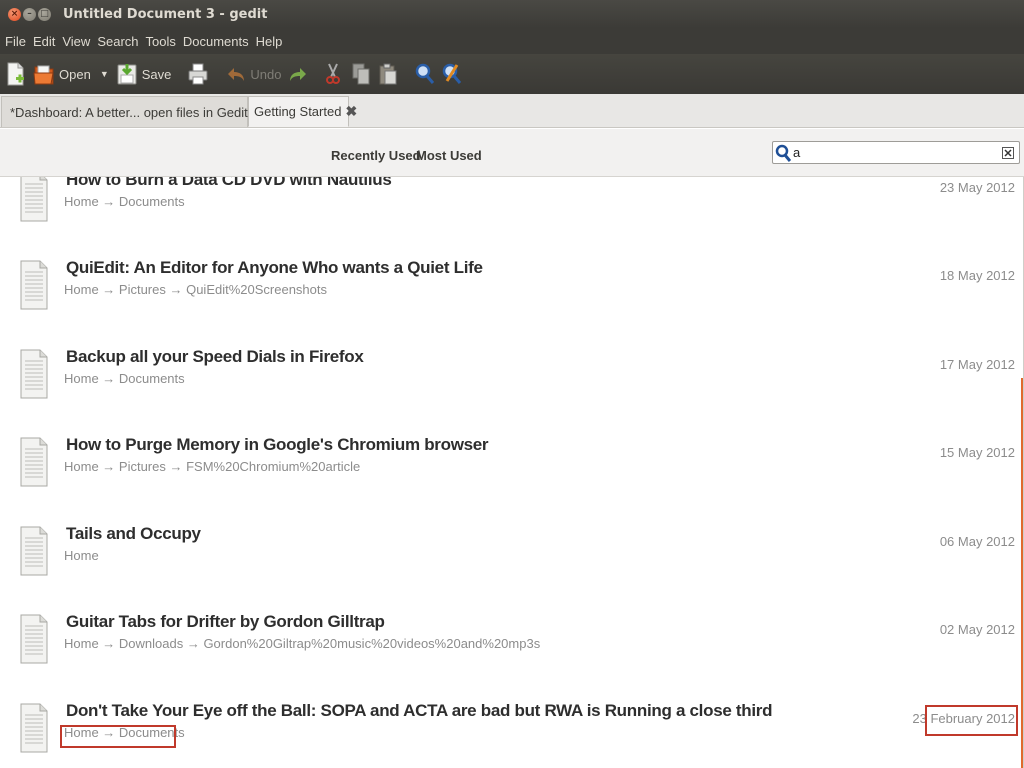  Describe the element at coordinates (76, 41) in the screenshot. I see `menu-view: View` at that location.